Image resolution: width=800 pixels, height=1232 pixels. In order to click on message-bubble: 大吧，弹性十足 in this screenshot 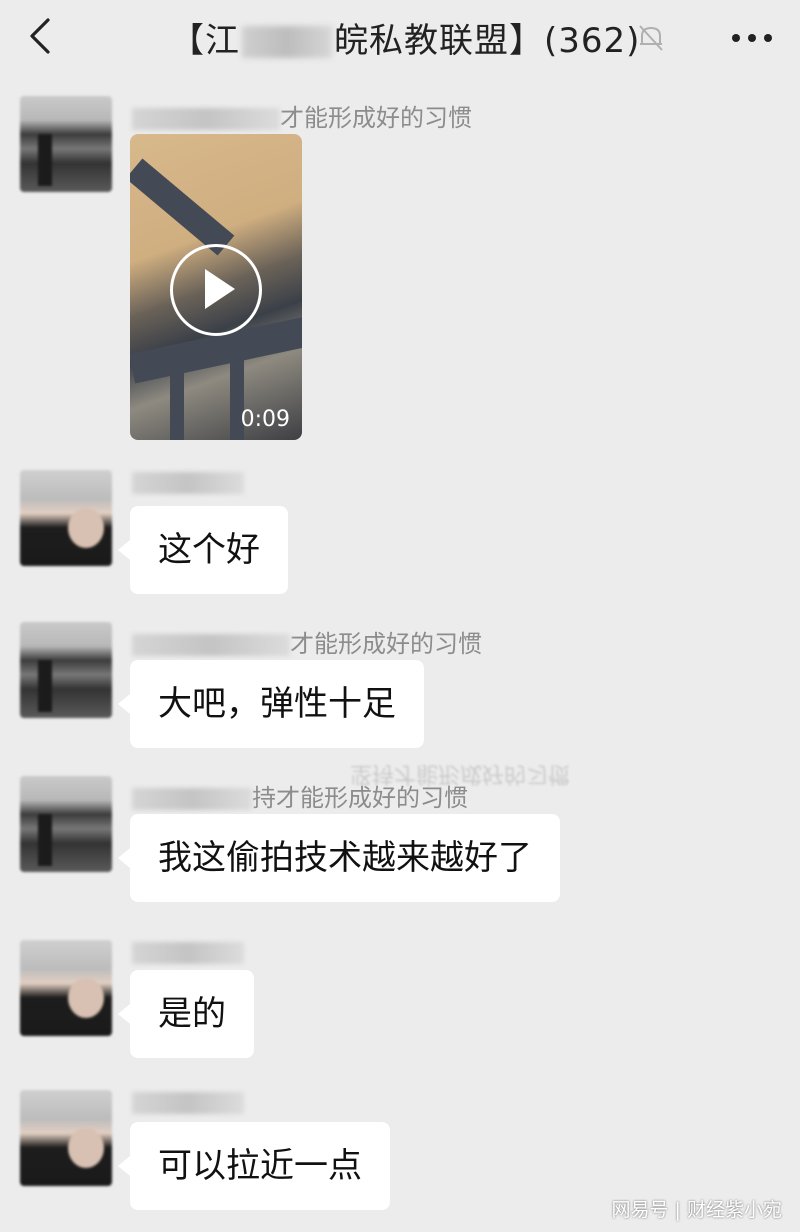, I will do `click(271, 704)`.